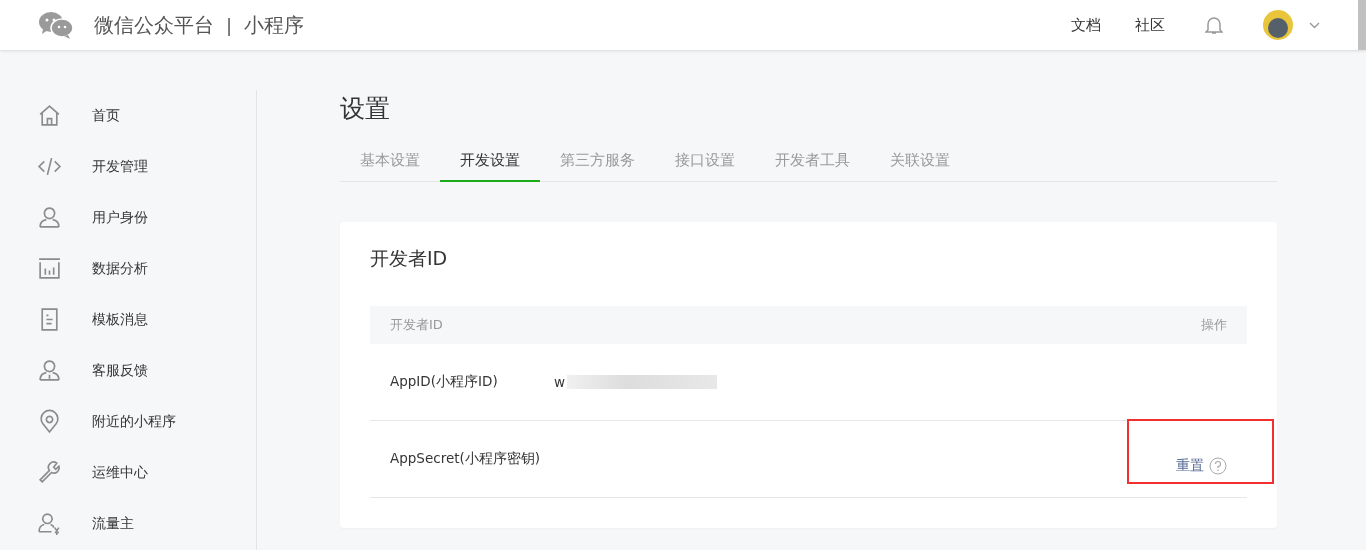 The image size is (1366, 550). What do you see at coordinates (120, 319) in the screenshot?
I see `sidebar-item: 模板消息` at bounding box center [120, 319].